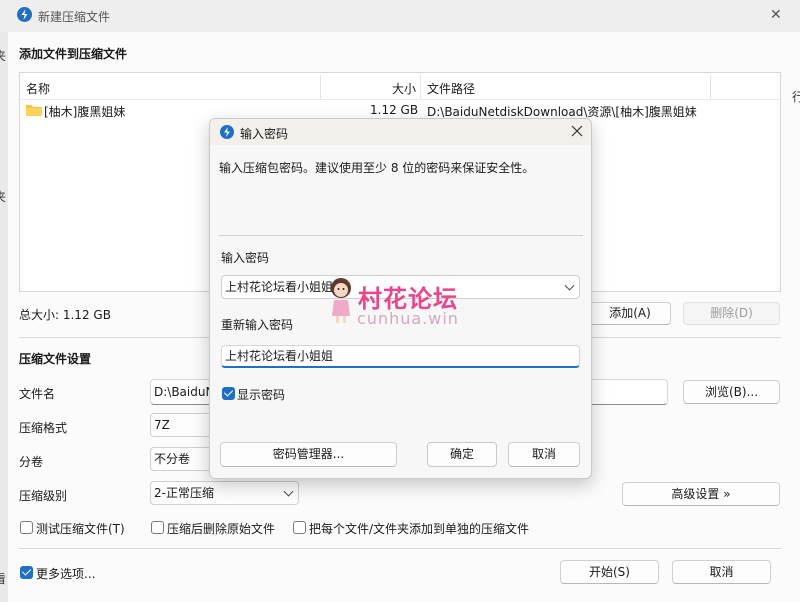  What do you see at coordinates (80, 528) in the screenshot?
I see `test-archive-label: 测试压缩文件(T)` at bounding box center [80, 528].